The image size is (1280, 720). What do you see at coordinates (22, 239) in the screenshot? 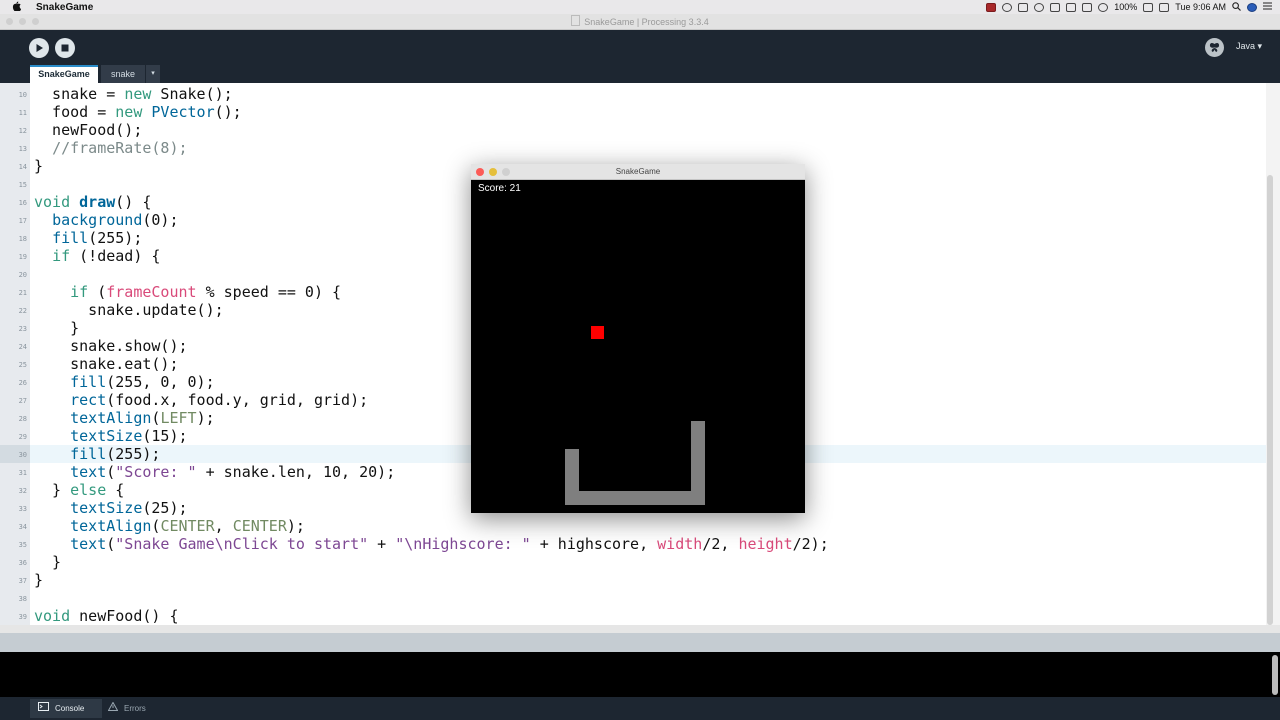
I see `line-number: 18` at bounding box center [22, 239].